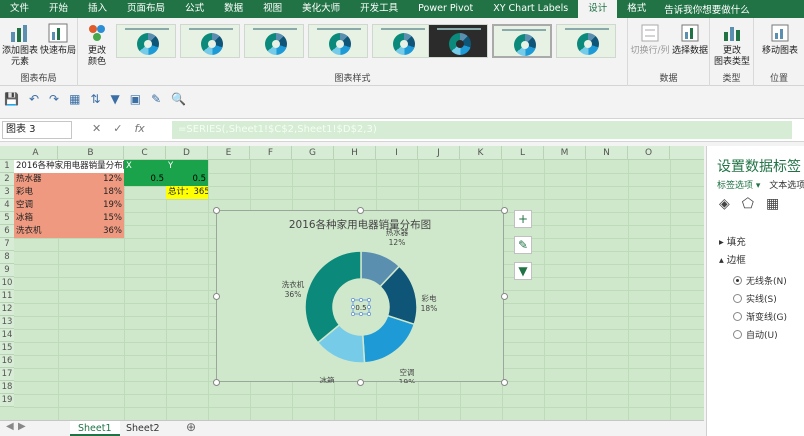  I want to click on cell-percent-2: 19%, so click(91, 205).